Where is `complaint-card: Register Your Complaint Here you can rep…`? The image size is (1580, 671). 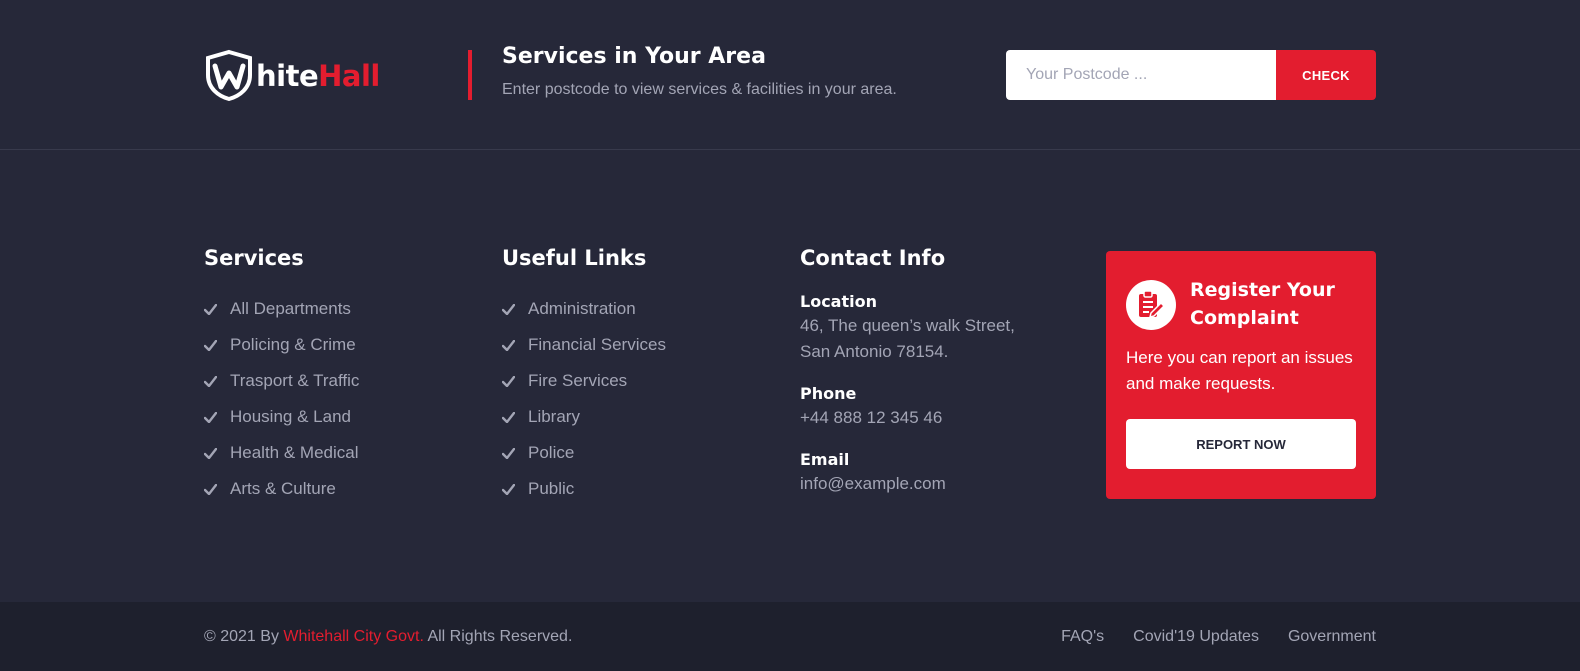 complaint-card: Register Your Complaint Here you can rep… is located at coordinates (1241, 375).